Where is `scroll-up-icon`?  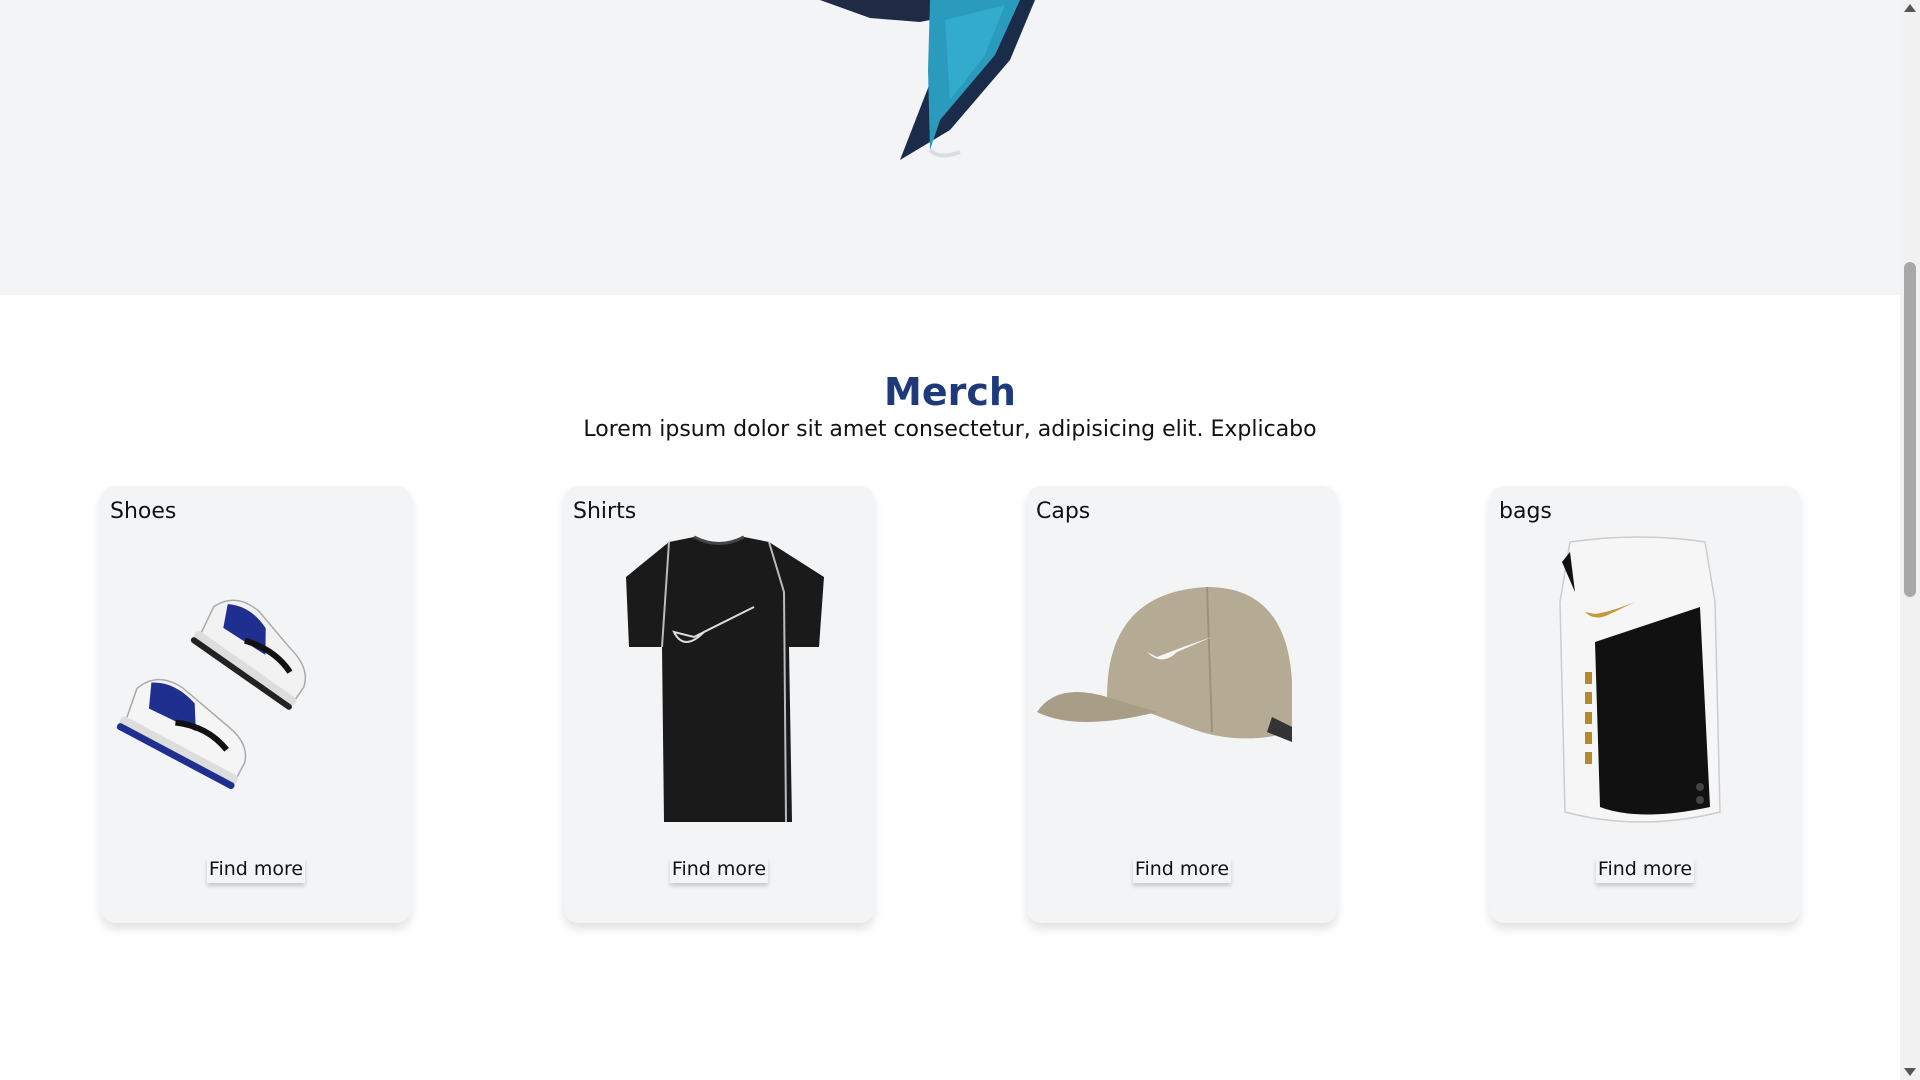 scroll-up-icon is located at coordinates (1910, 8).